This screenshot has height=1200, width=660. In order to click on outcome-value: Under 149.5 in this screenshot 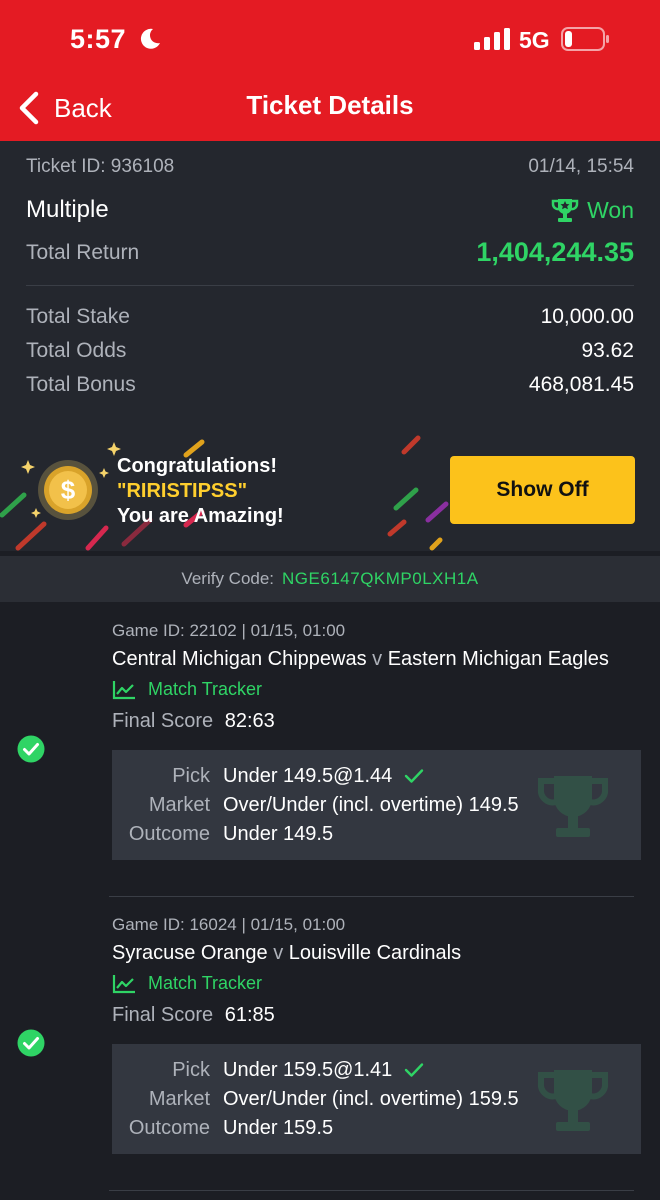, I will do `click(278, 833)`.